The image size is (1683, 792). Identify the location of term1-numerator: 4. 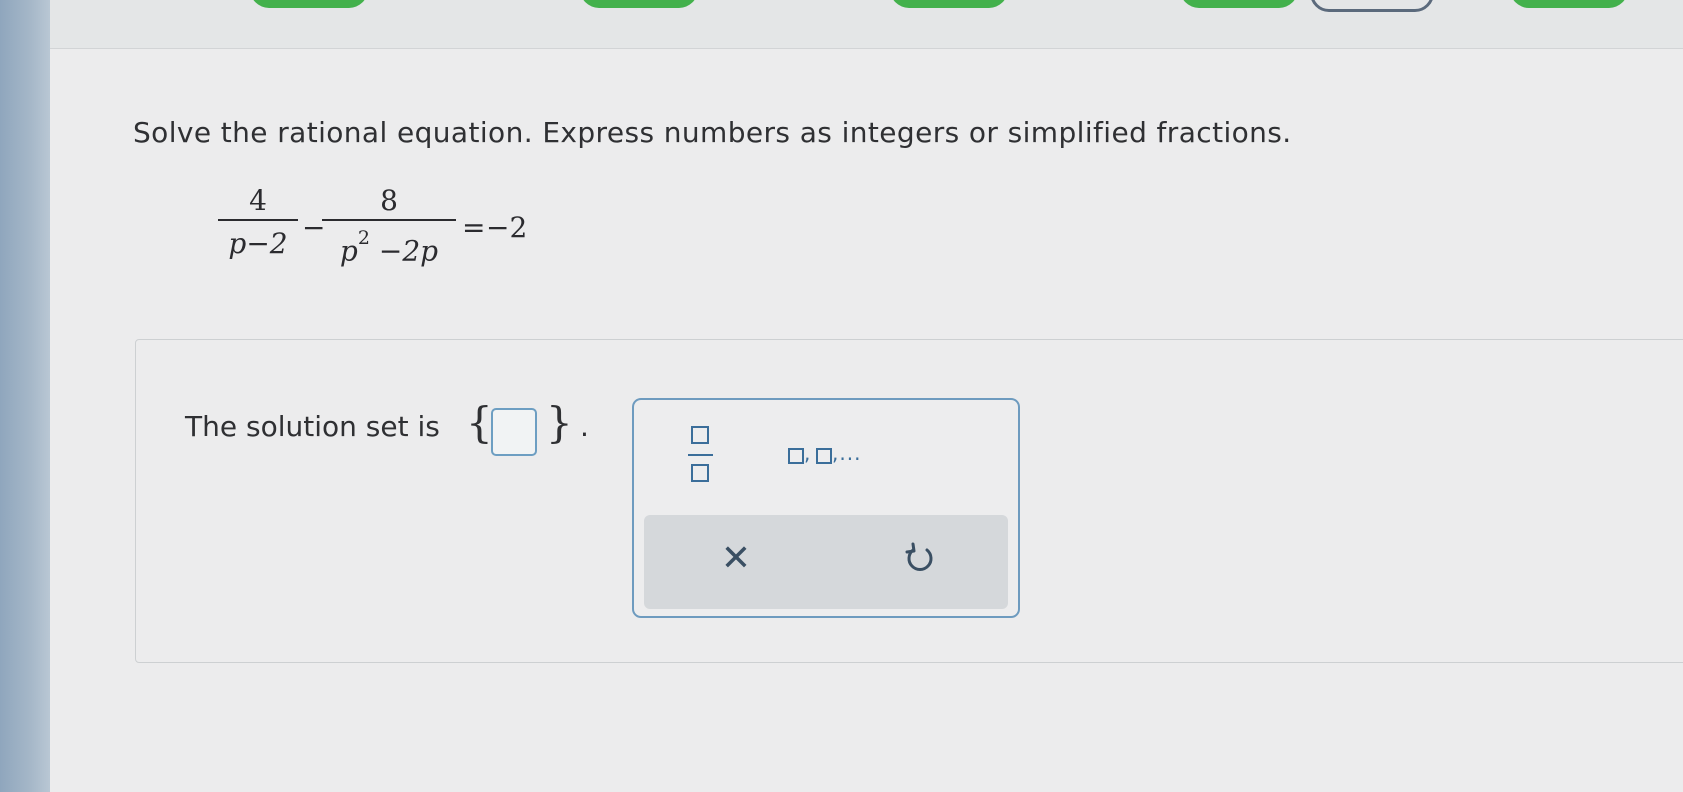
(258, 200).